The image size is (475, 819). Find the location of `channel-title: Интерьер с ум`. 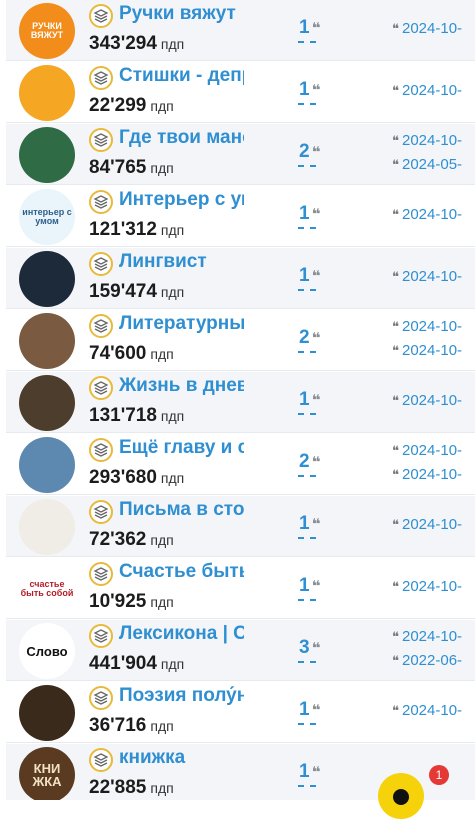

channel-title: Интерьер с ум is located at coordinates (181, 200).